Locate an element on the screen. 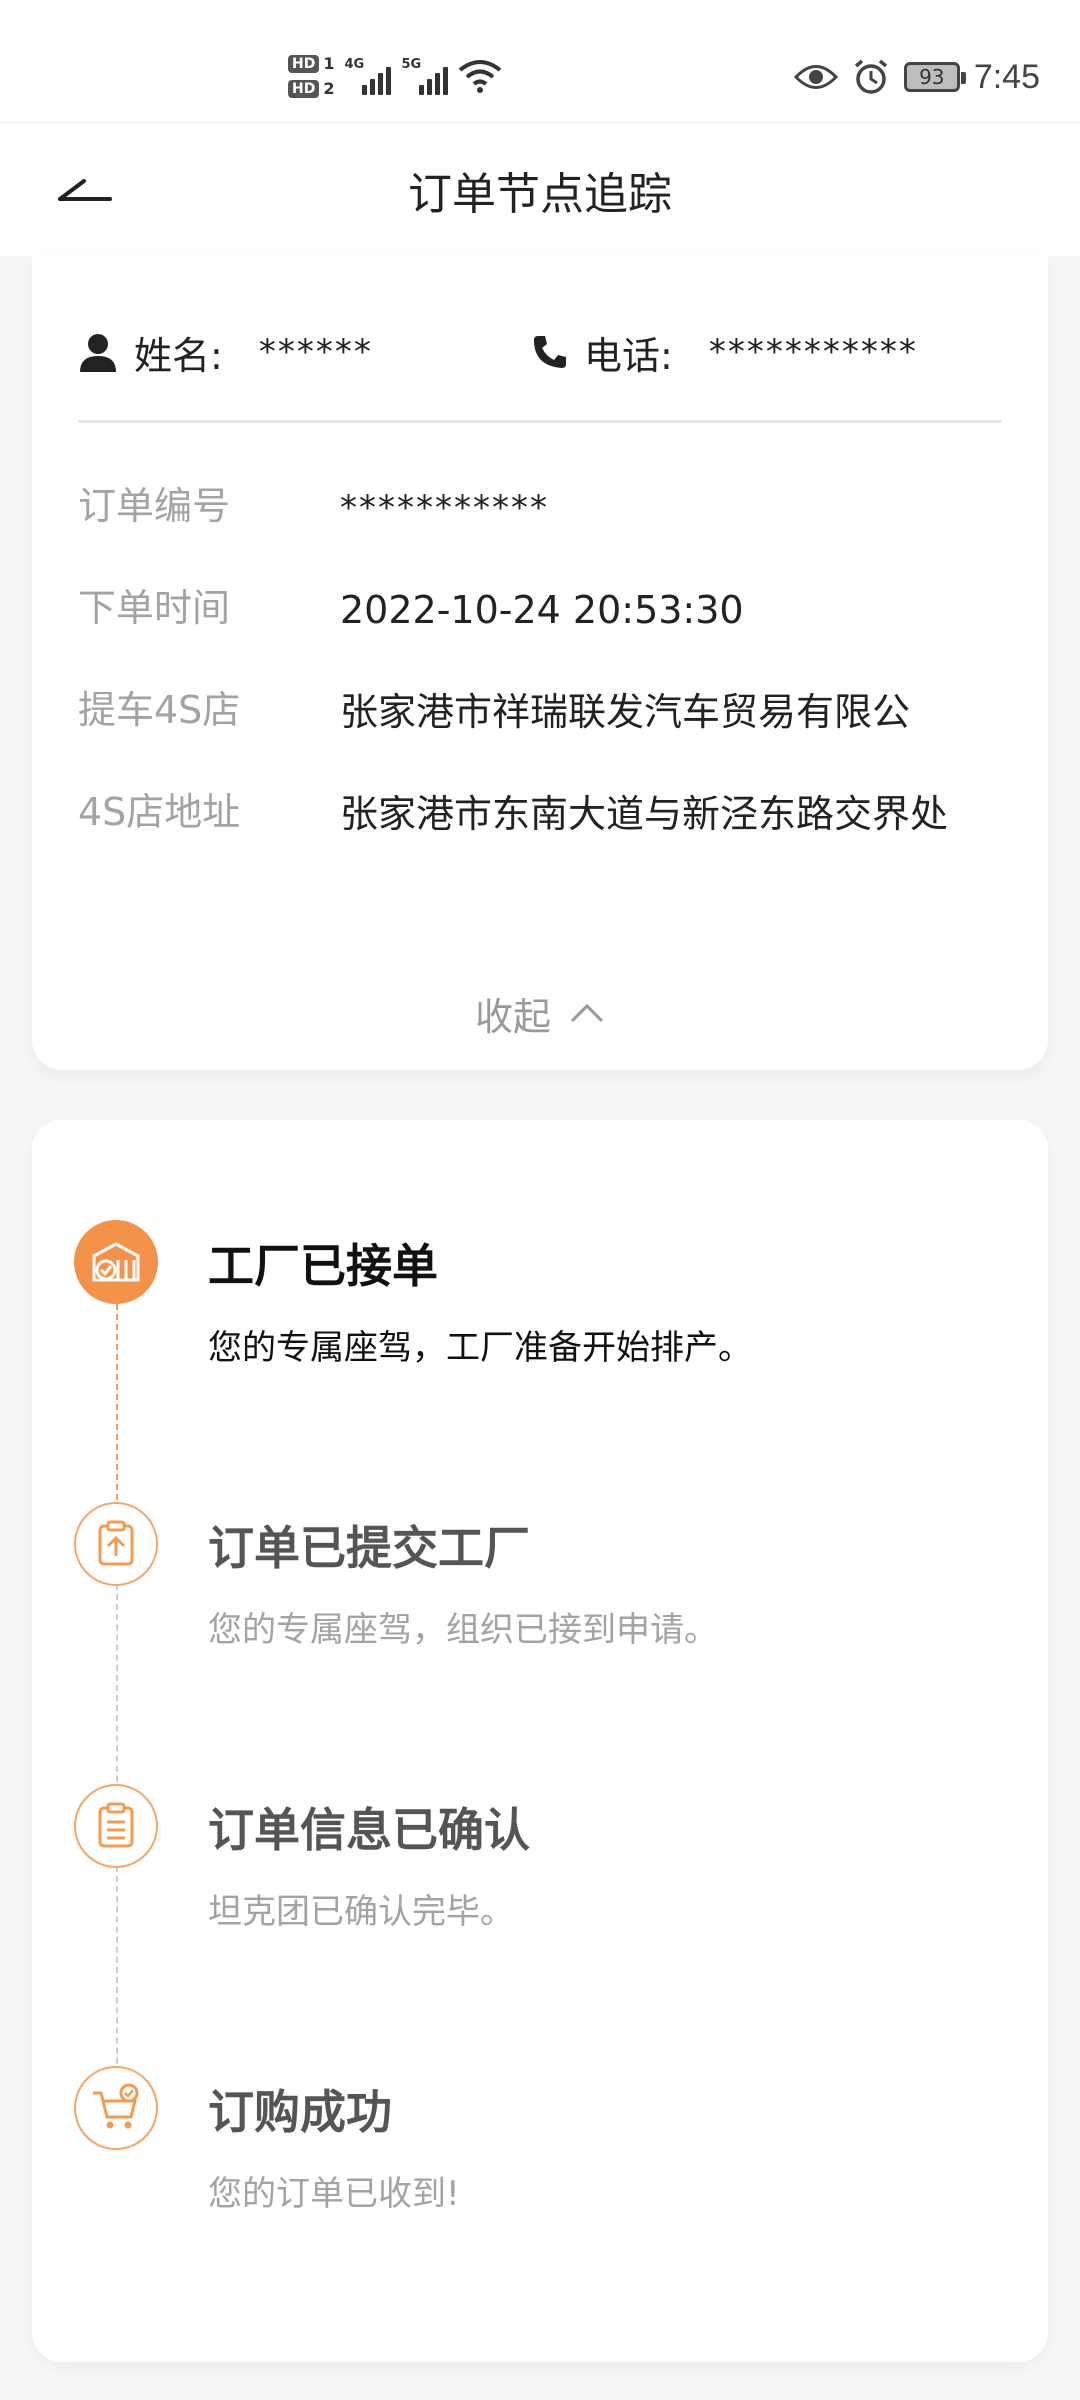 Image resolution: width=1080 pixels, height=2400 pixels. alarm-icon is located at coordinates (870, 76).